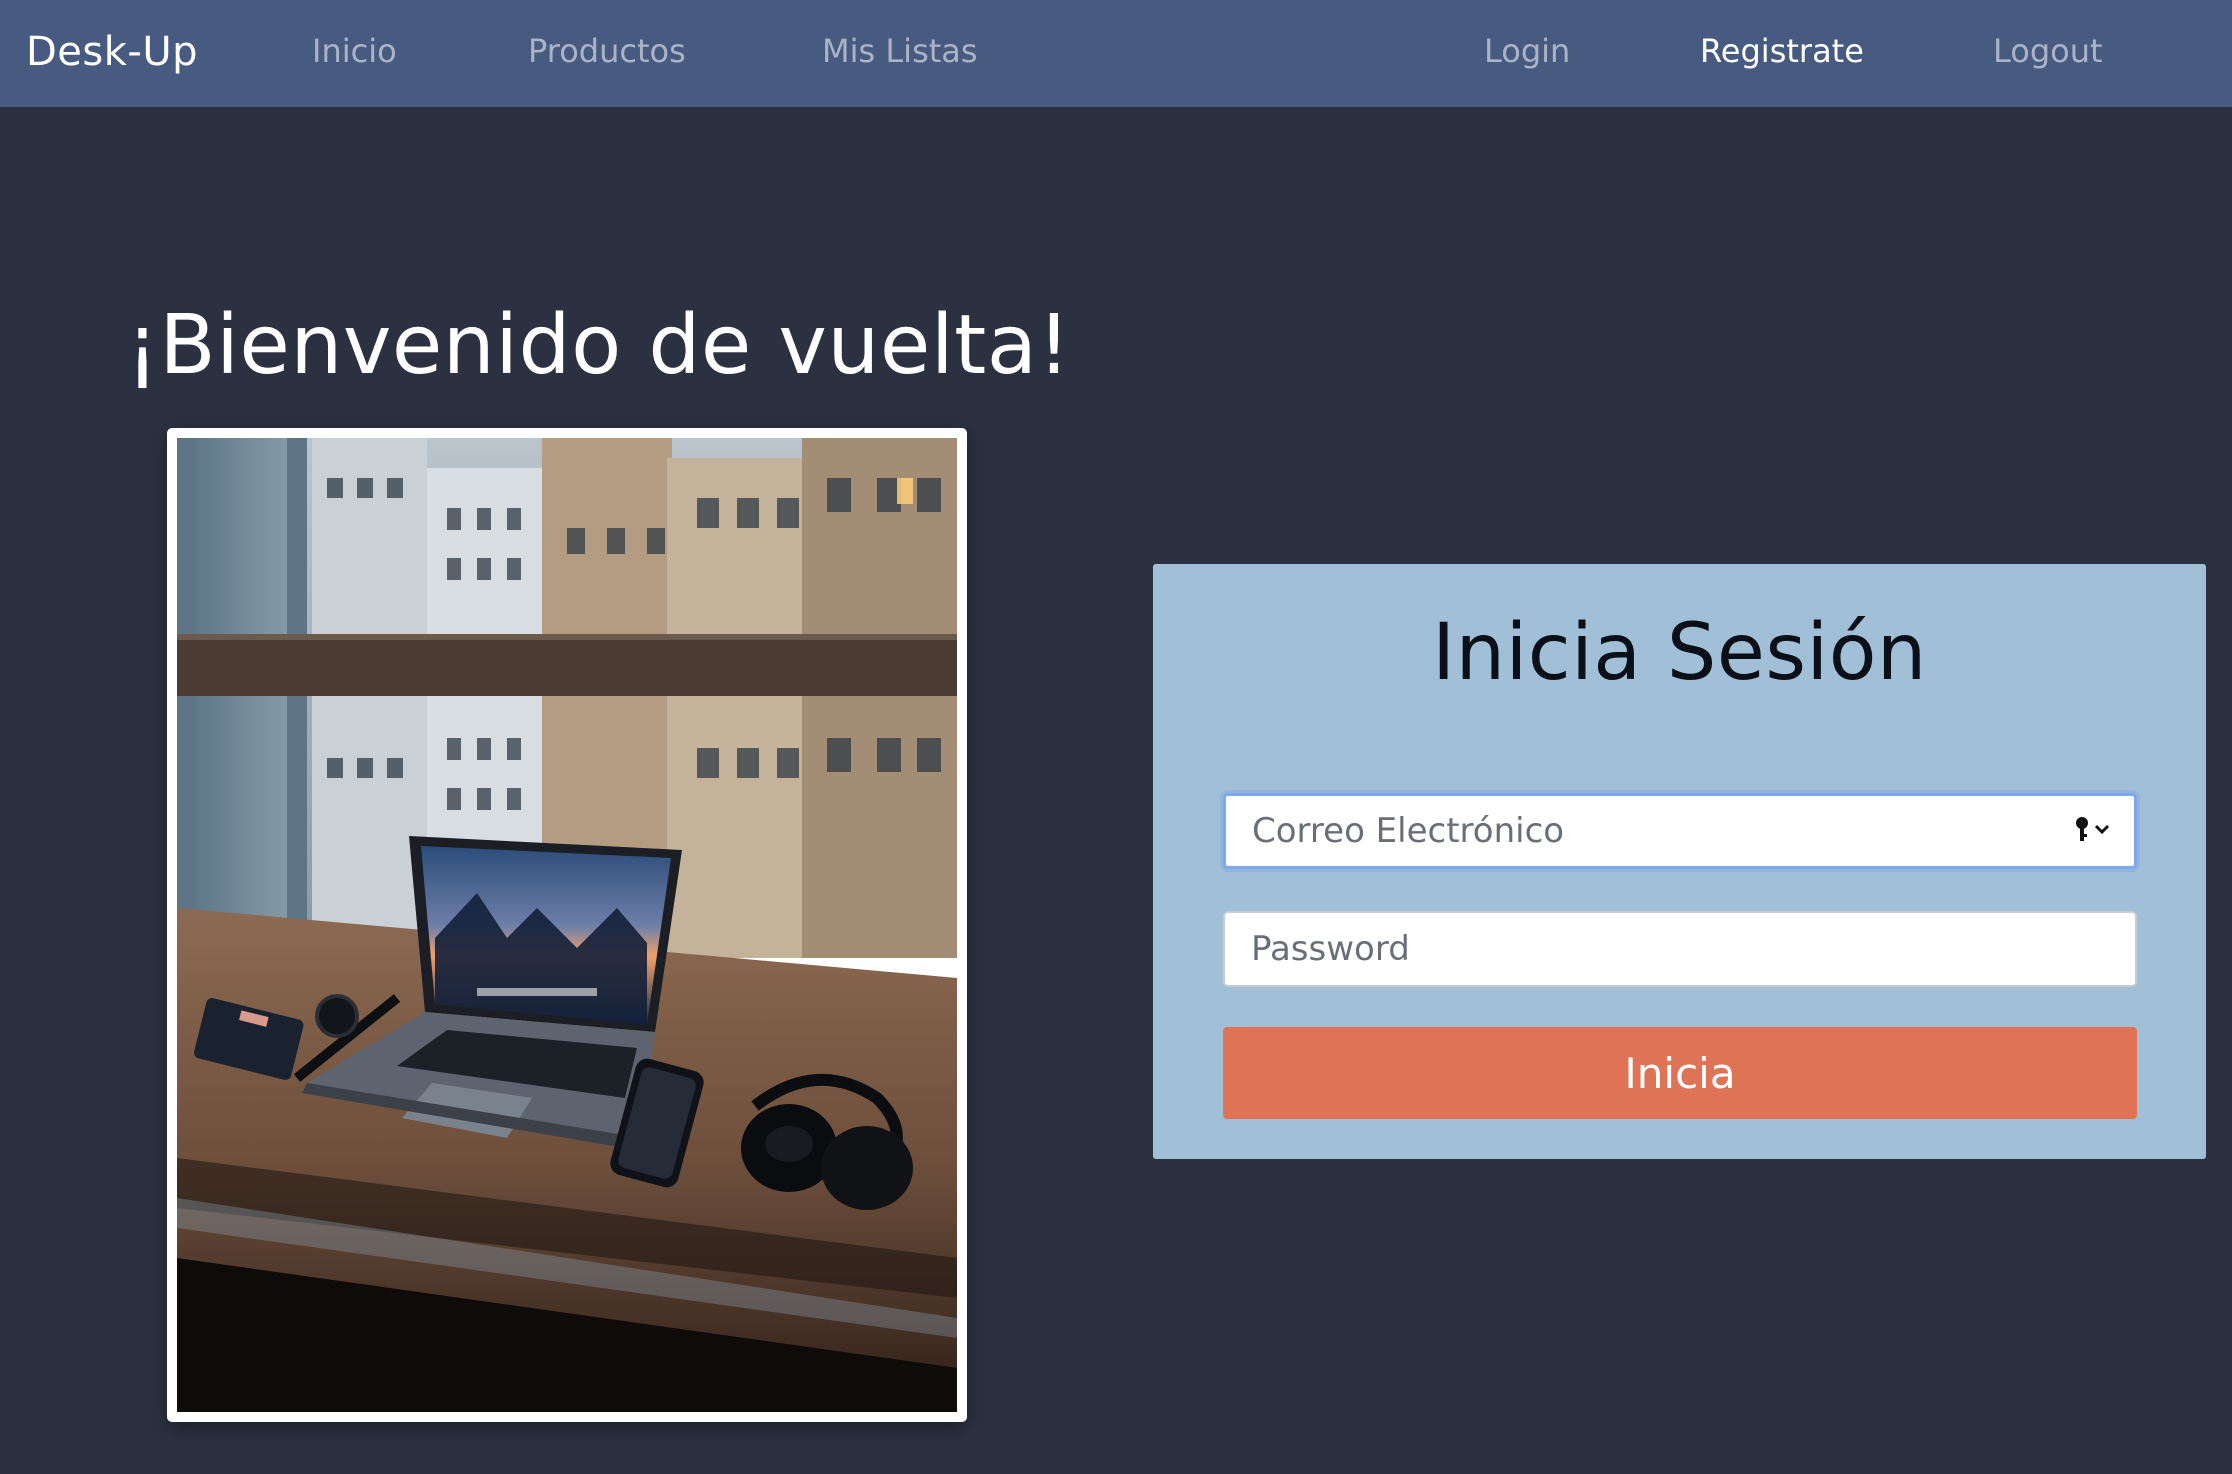 This screenshot has height=1474, width=2232. I want to click on nav-link-productos: Productos, so click(607, 53).